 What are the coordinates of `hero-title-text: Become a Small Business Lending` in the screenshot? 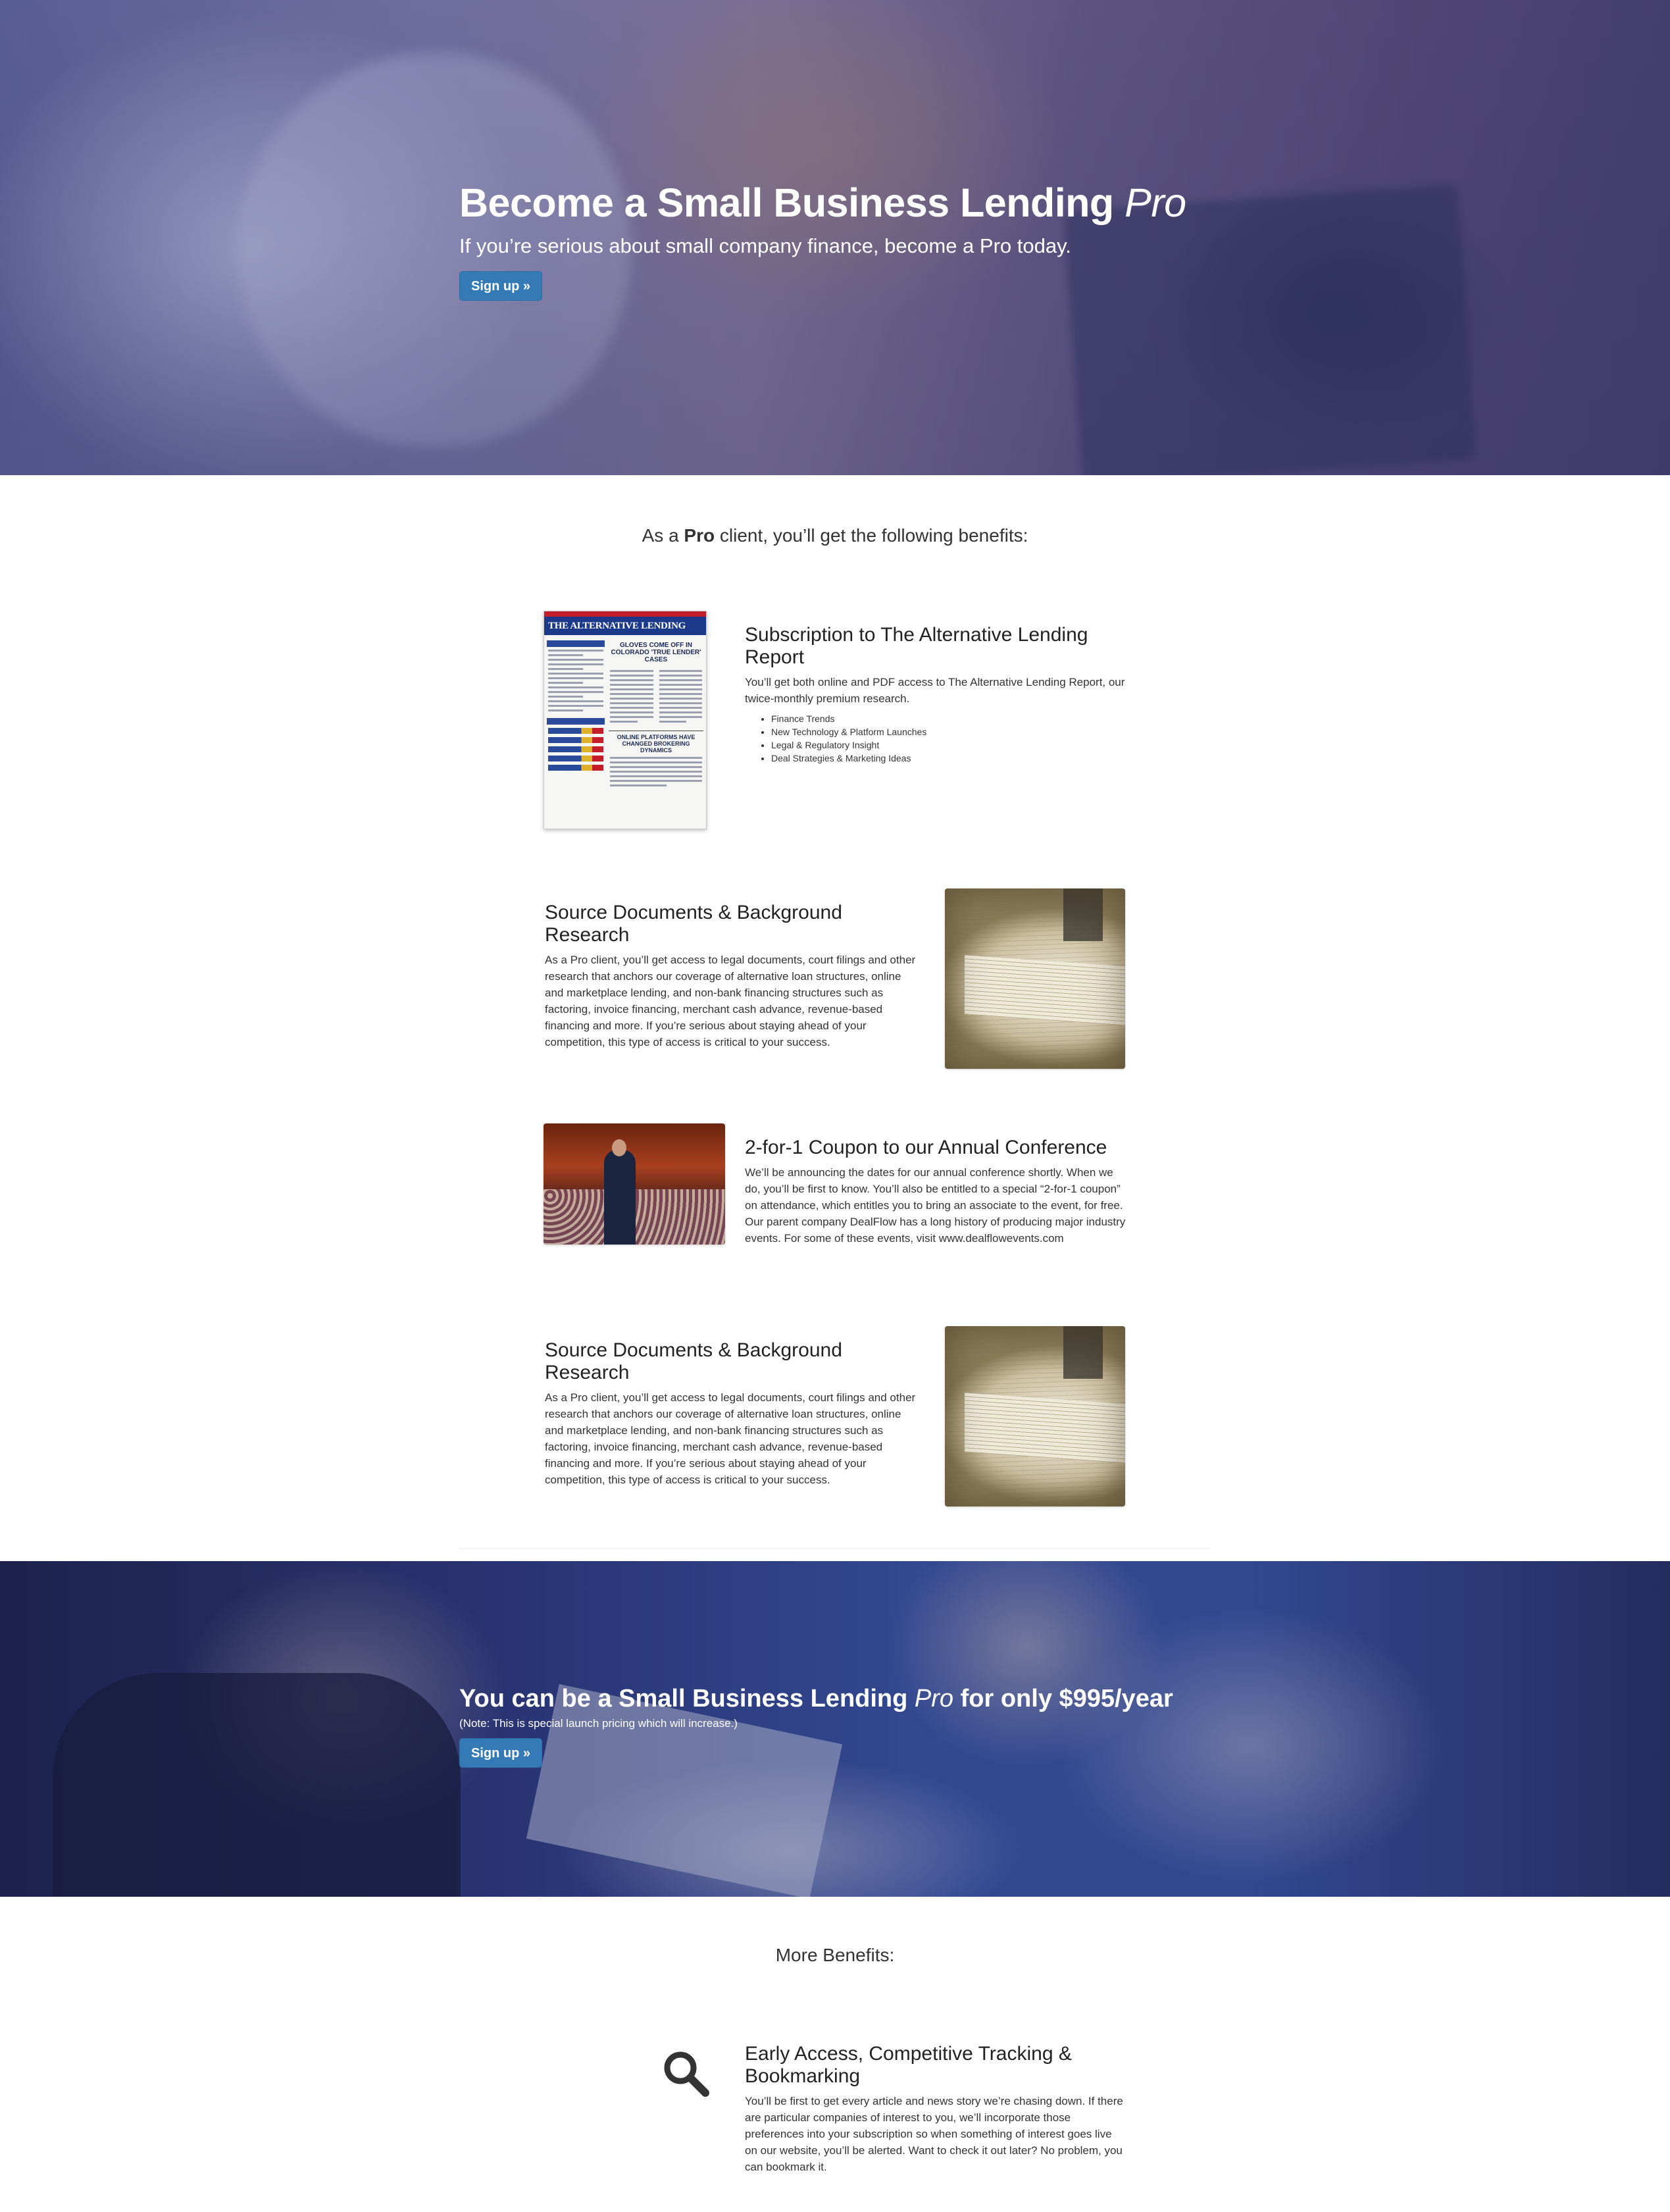 It's located at (786, 202).